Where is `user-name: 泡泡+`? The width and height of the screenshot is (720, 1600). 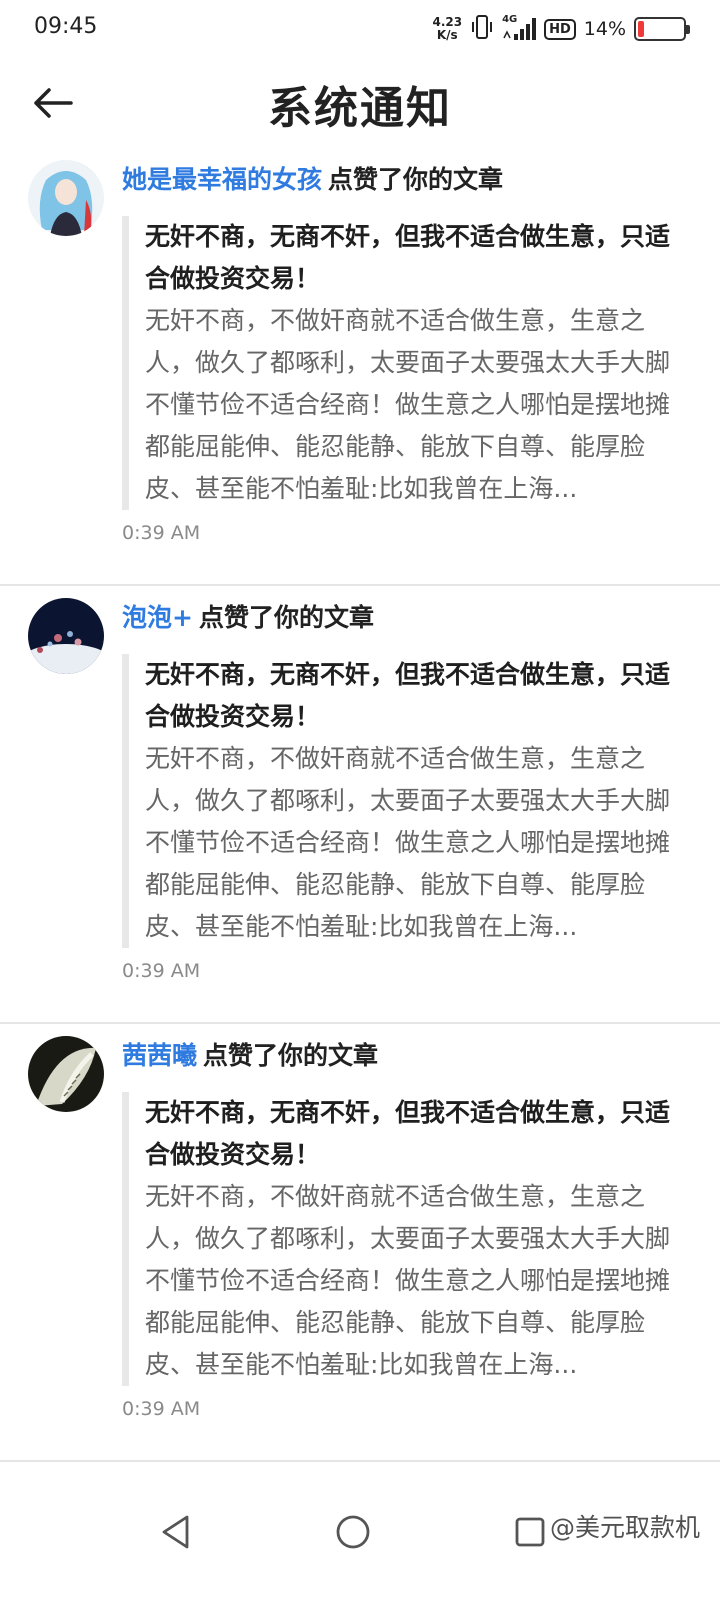 user-name: 泡泡+ is located at coordinates (157, 617).